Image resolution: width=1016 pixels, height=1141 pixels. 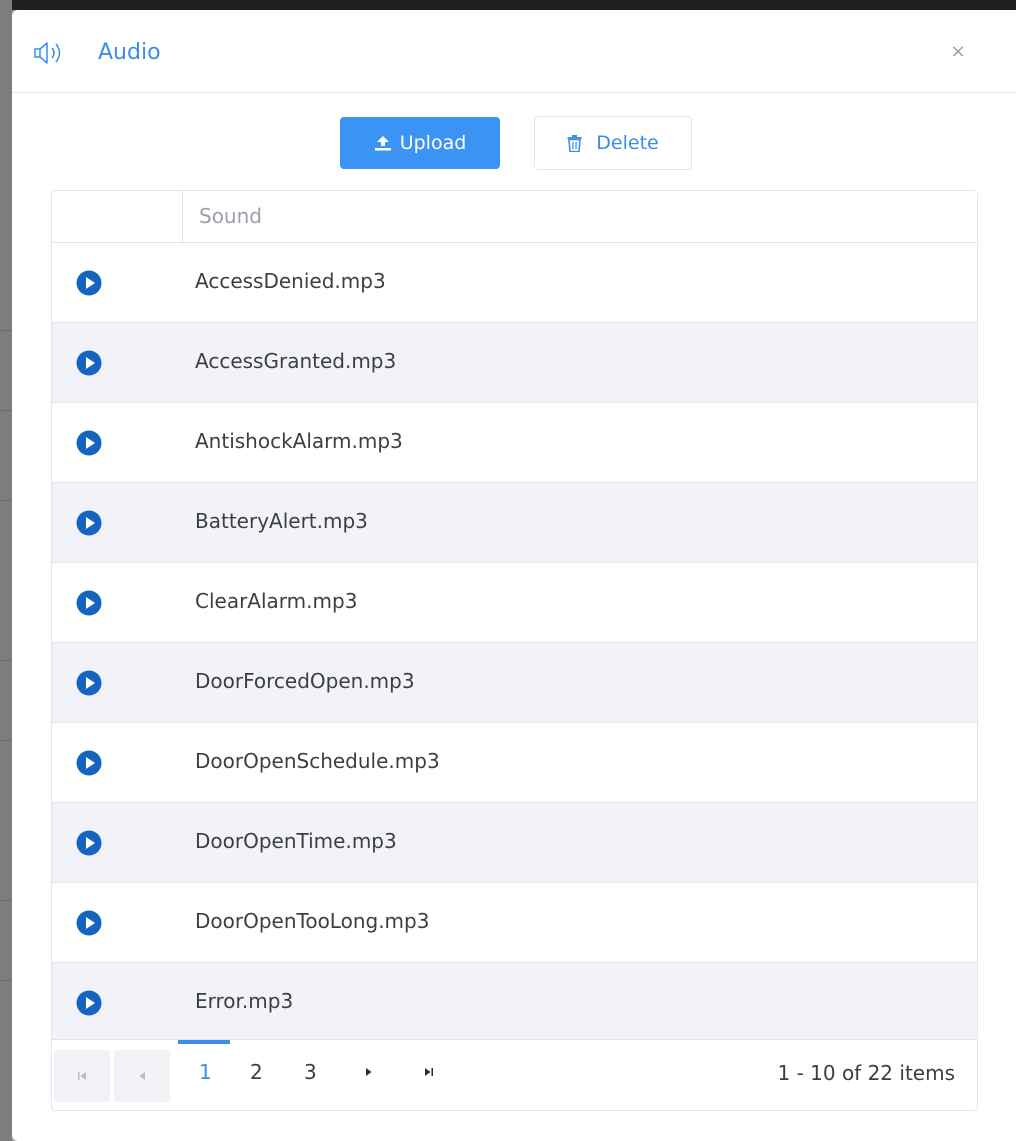 What do you see at coordinates (310, 1072) in the screenshot?
I see `page-3-link: 3` at bounding box center [310, 1072].